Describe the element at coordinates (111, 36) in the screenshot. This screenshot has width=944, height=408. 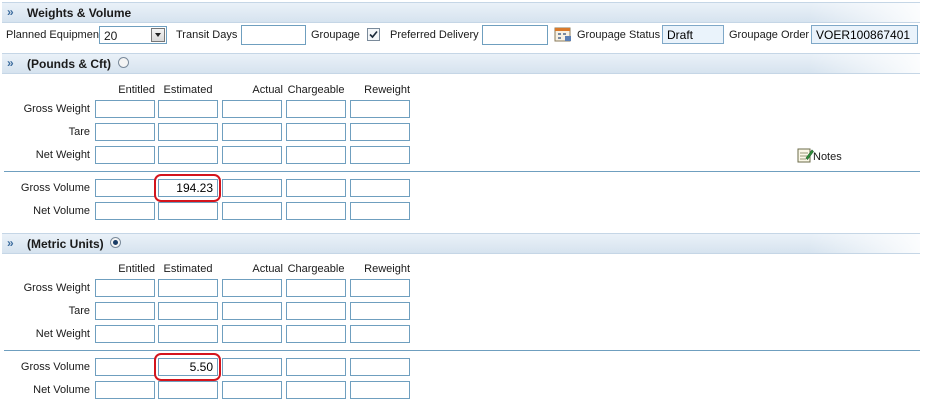
I see `planned-equipment-value: 20` at that location.